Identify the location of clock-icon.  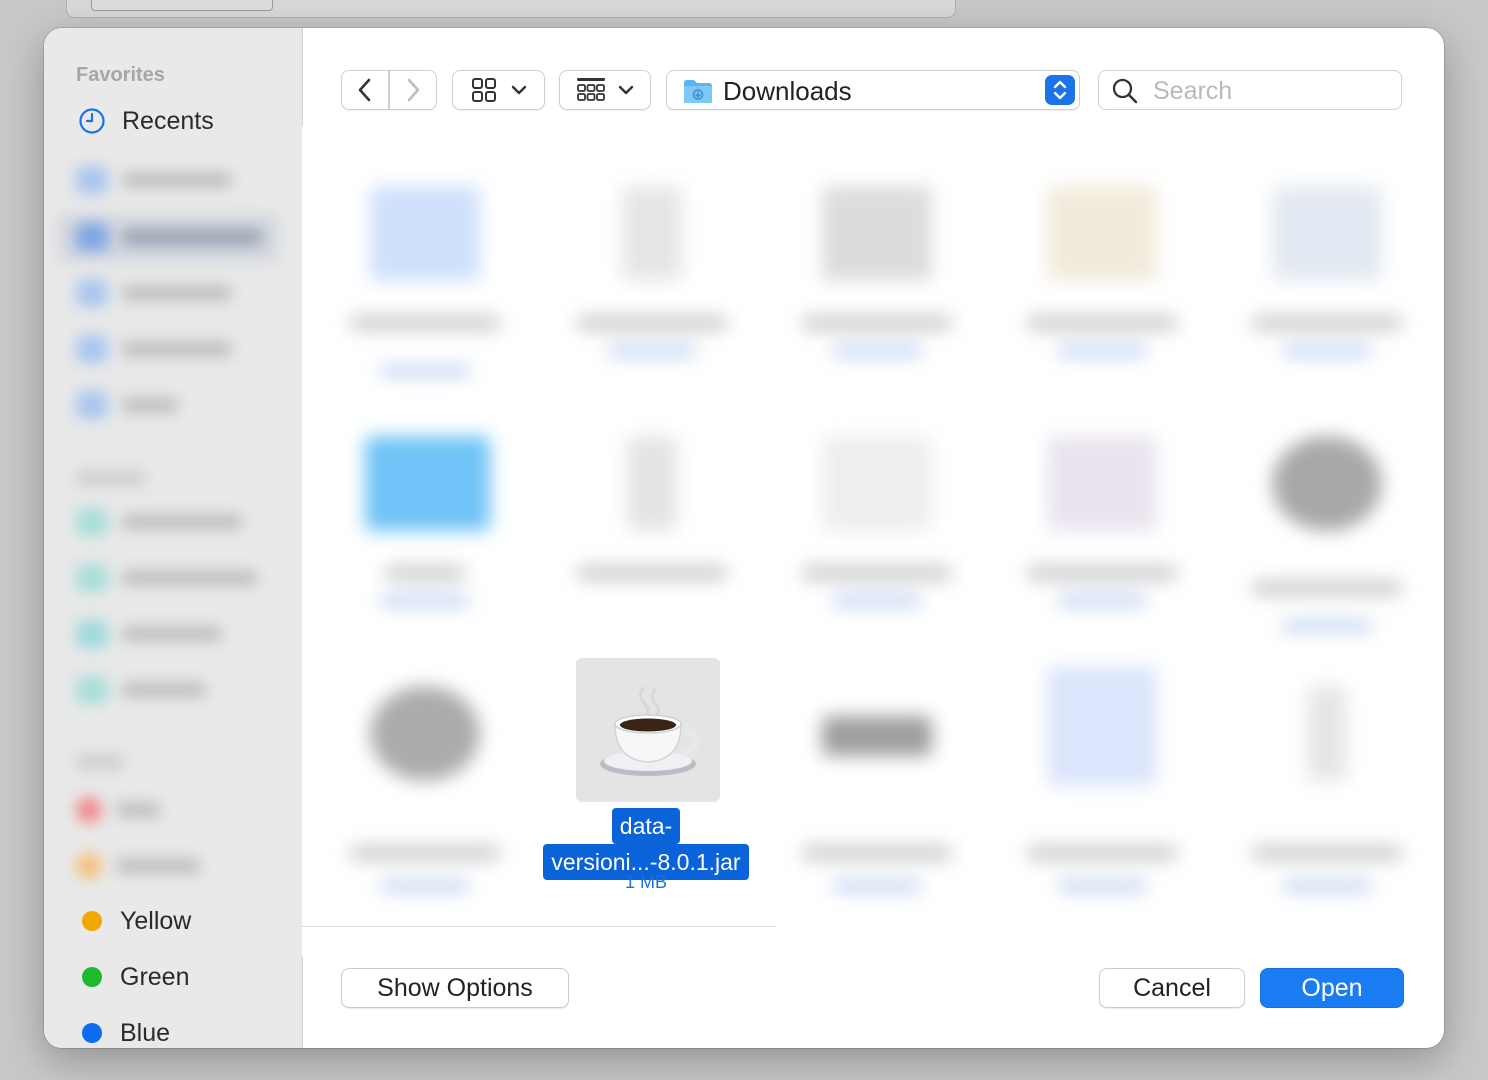
(92, 121).